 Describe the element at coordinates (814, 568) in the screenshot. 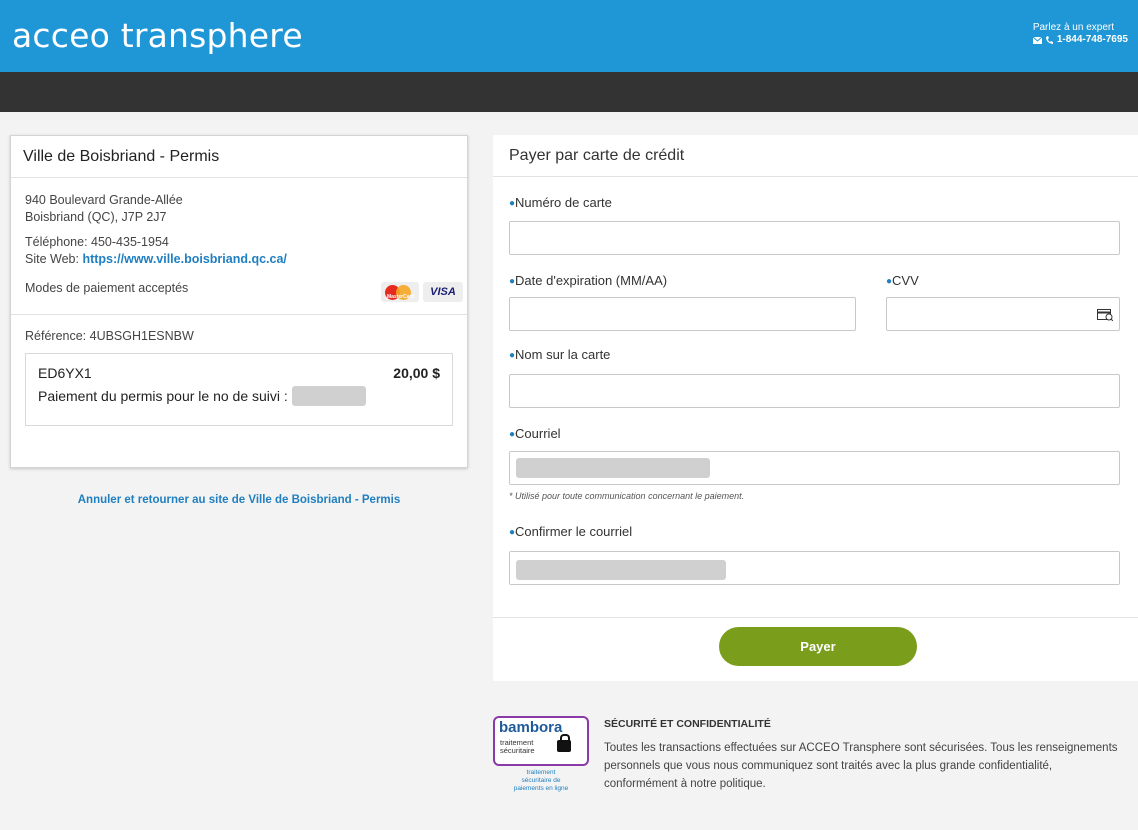

I see `confirm-email-input` at that location.